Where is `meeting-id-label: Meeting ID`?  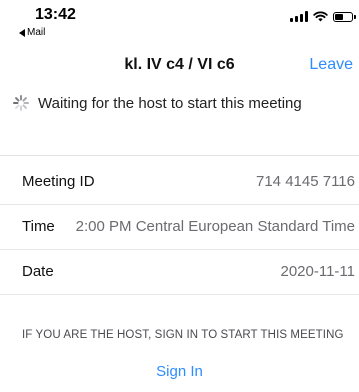
meeting-id-label: Meeting ID is located at coordinates (58, 181).